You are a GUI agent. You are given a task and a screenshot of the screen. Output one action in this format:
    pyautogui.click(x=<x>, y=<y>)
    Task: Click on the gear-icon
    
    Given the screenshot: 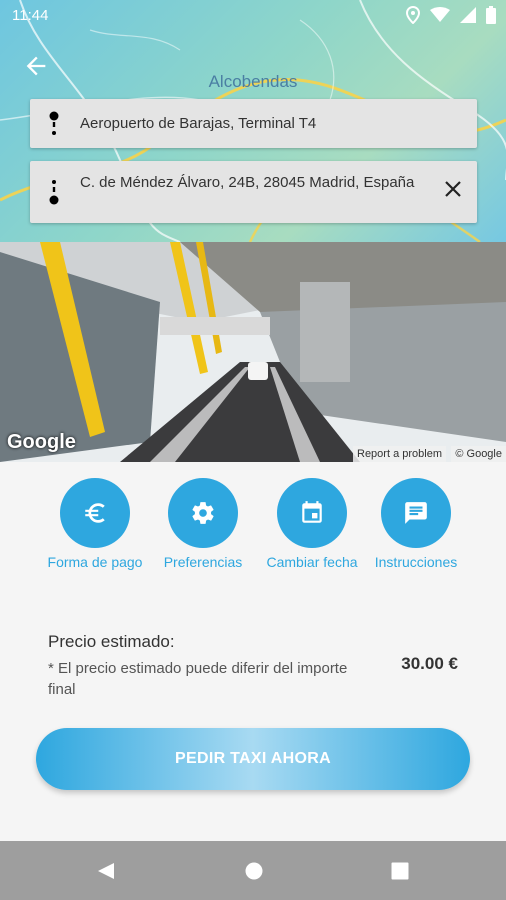 What is the action you would take?
    pyautogui.click(x=203, y=513)
    